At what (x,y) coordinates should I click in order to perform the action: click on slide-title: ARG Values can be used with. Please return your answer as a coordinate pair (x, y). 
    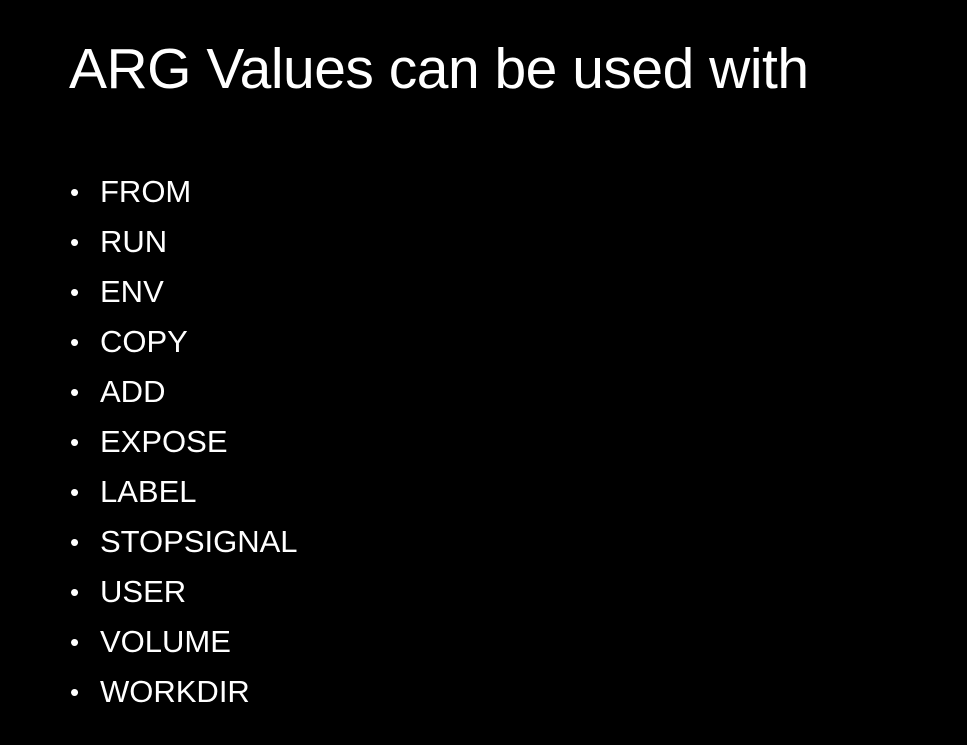
    Looking at the image, I should click on (439, 69).